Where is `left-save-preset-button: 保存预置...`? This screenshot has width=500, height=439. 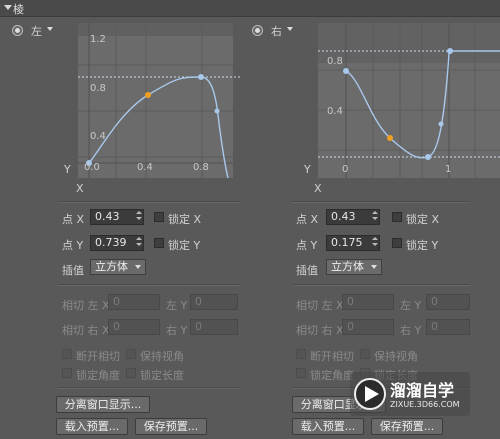 left-save-preset-button: 保存预置... is located at coordinates (171, 426).